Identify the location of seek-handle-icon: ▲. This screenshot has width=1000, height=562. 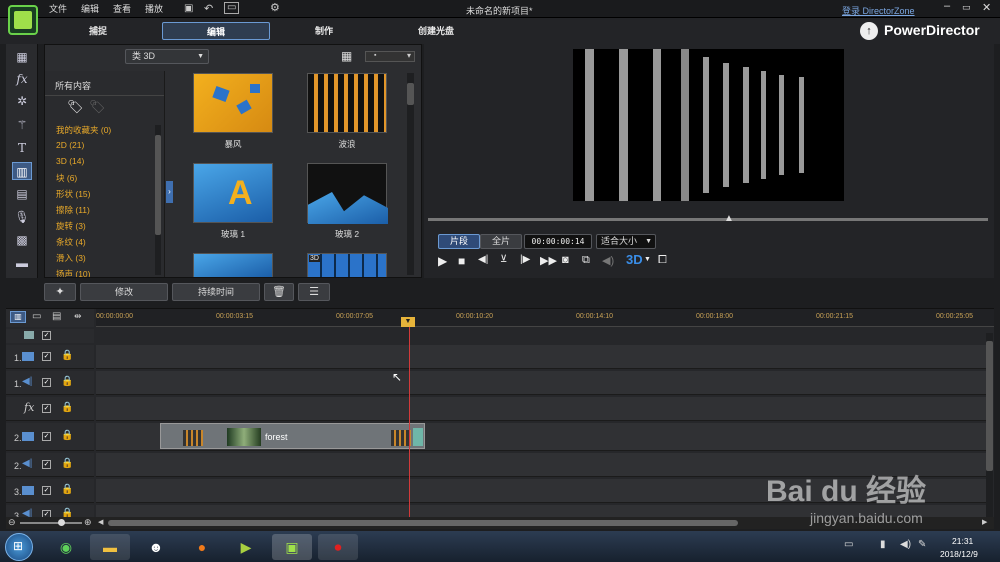
(729, 218).